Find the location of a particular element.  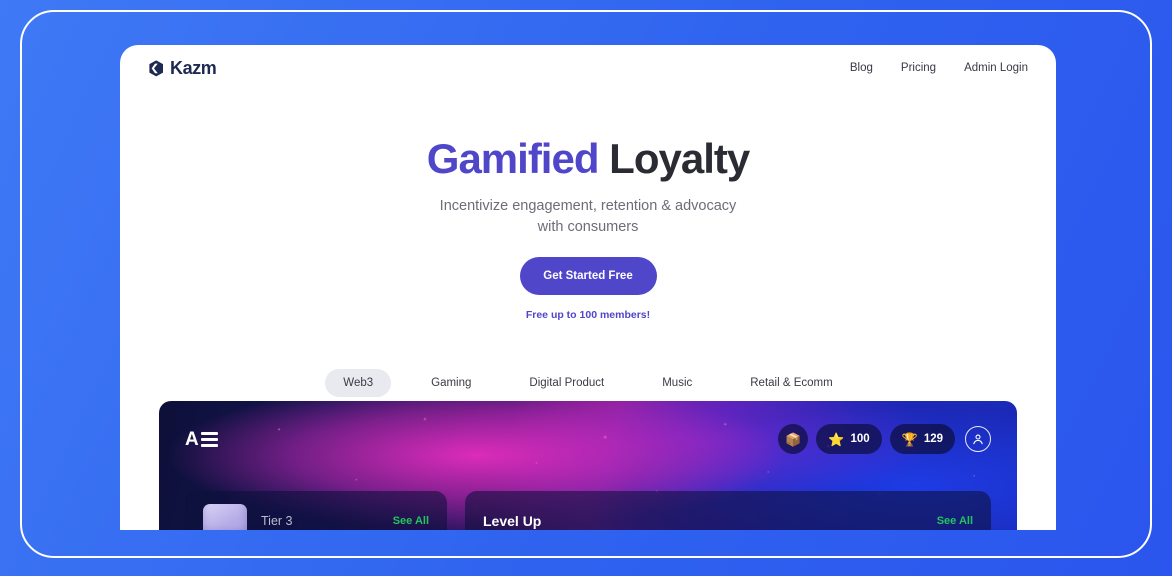

level-up-card-see-all-link: See All is located at coordinates (955, 521).